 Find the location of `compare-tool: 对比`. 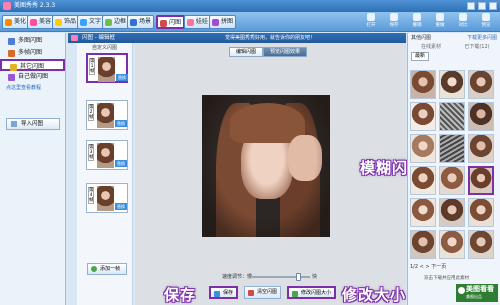

compare-tool: 对比 is located at coordinates (463, 20).